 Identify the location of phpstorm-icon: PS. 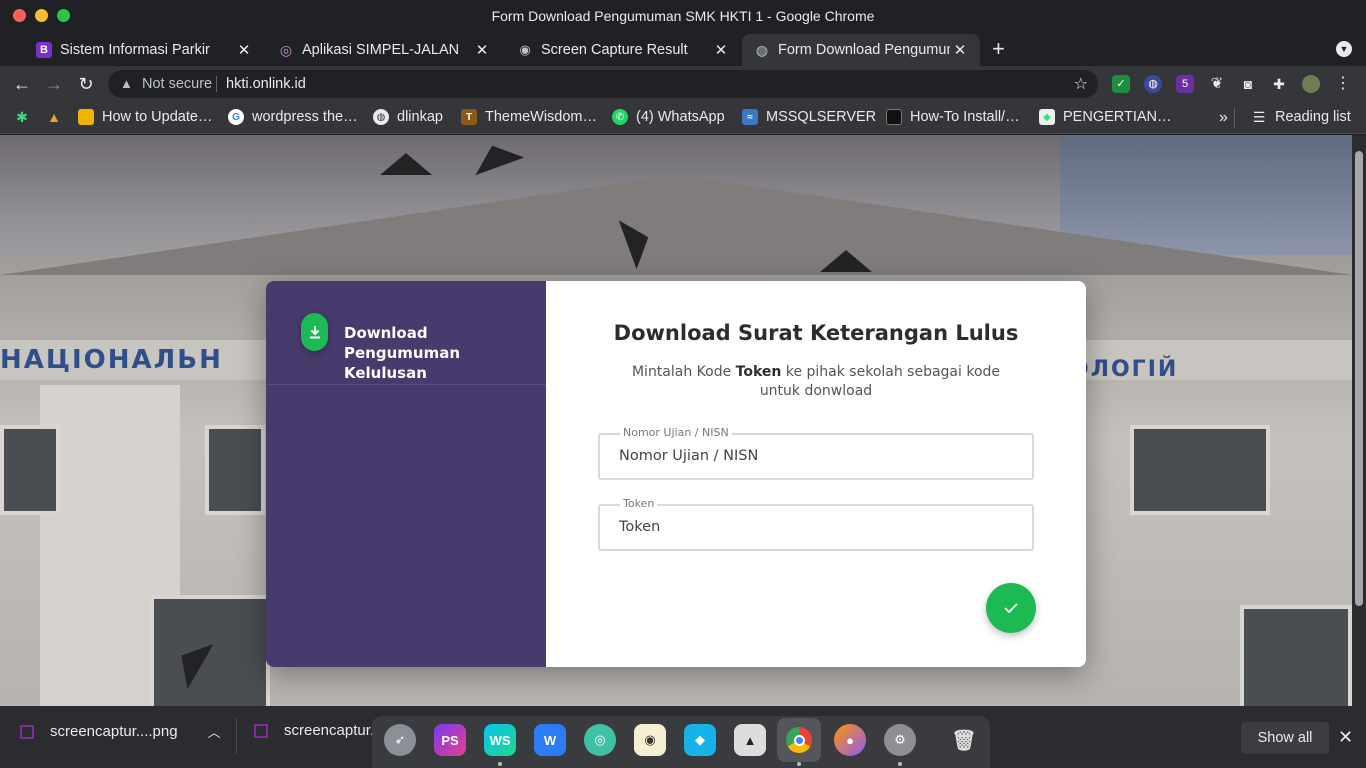
(450, 740).